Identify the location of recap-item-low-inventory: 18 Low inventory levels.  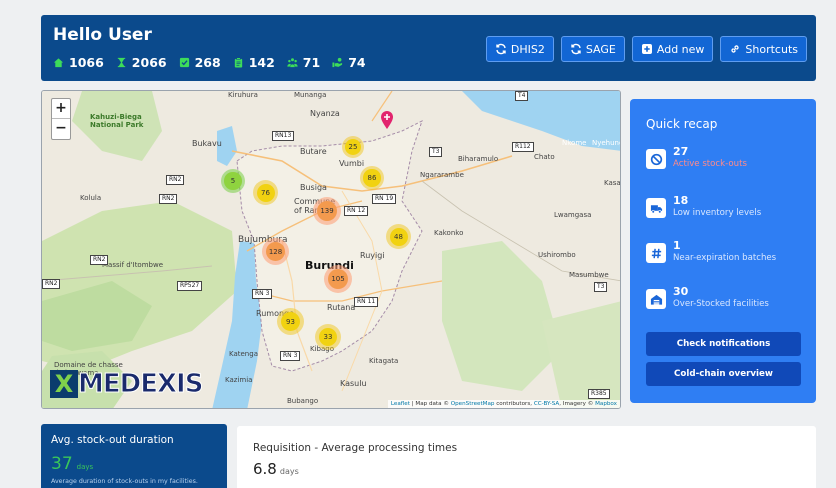
(703, 206).